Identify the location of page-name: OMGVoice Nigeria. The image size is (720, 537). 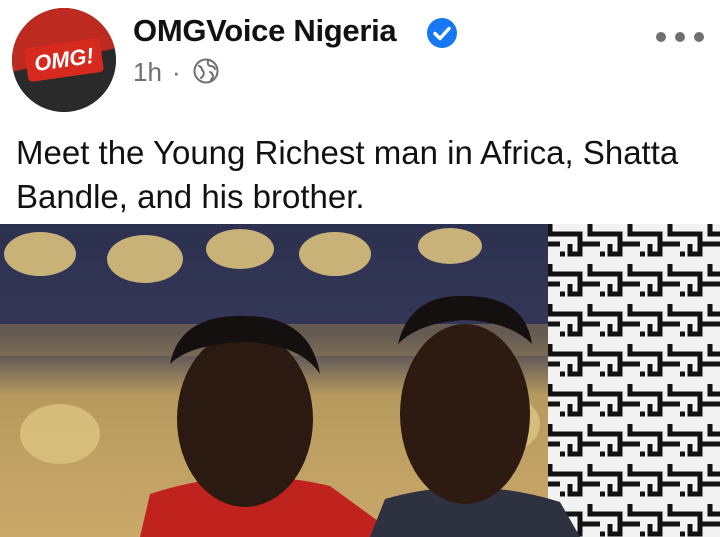
(265, 31).